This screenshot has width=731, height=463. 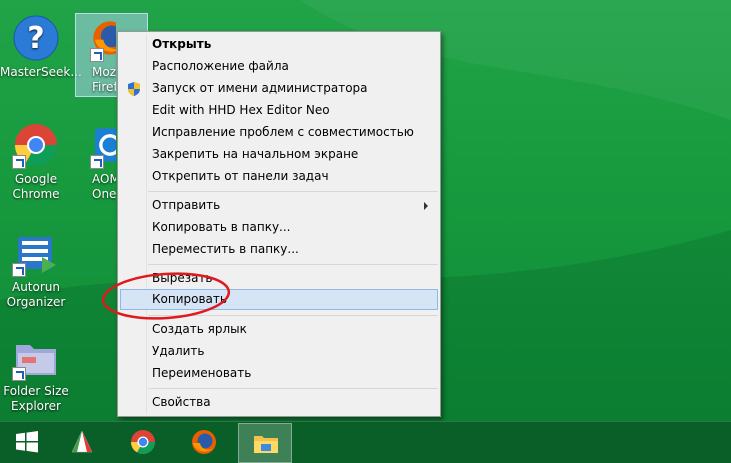 What do you see at coordinates (36, 373) in the screenshot?
I see `desktop-icon-folder-size-explorer: Folder Size Explorer` at bounding box center [36, 373].